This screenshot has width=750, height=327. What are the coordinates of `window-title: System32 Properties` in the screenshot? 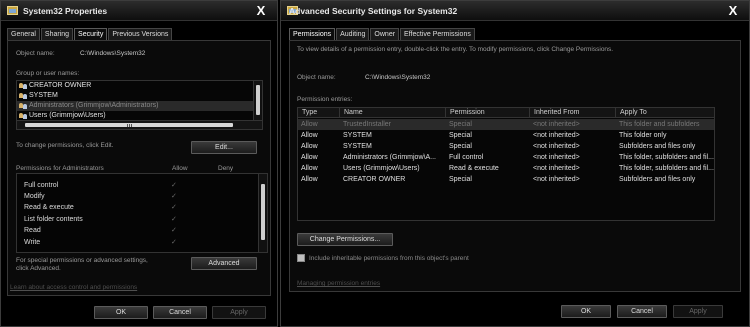 It's located at (65, 11).